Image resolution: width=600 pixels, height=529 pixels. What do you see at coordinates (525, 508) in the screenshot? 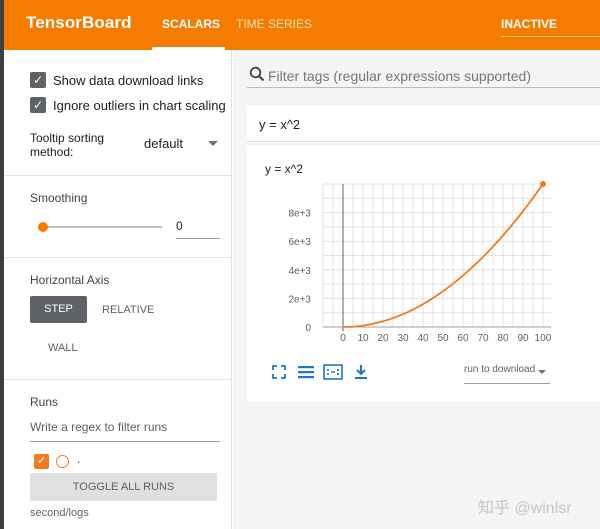
I see `watermark: 知乎 @winlsr` at bounding box center [525, 508].